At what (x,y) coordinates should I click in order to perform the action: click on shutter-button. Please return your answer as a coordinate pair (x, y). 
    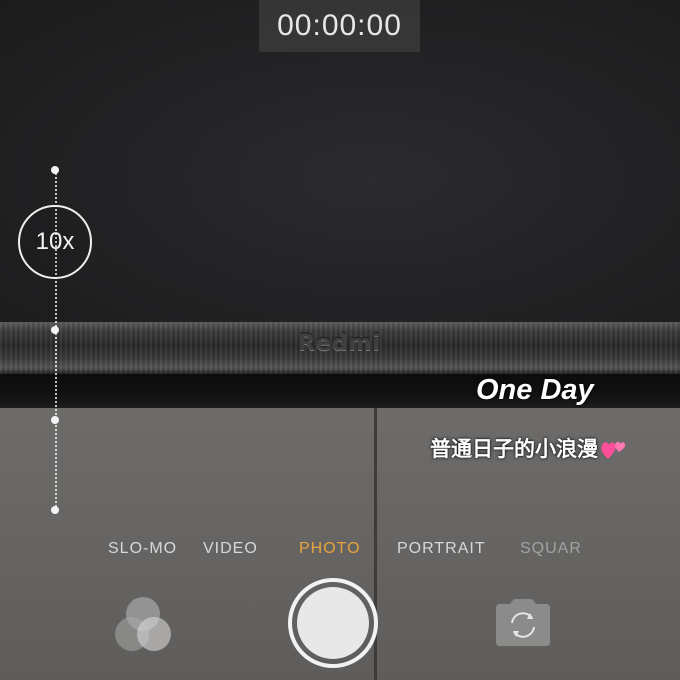
    Looking at the image, I should click on (333, 623).